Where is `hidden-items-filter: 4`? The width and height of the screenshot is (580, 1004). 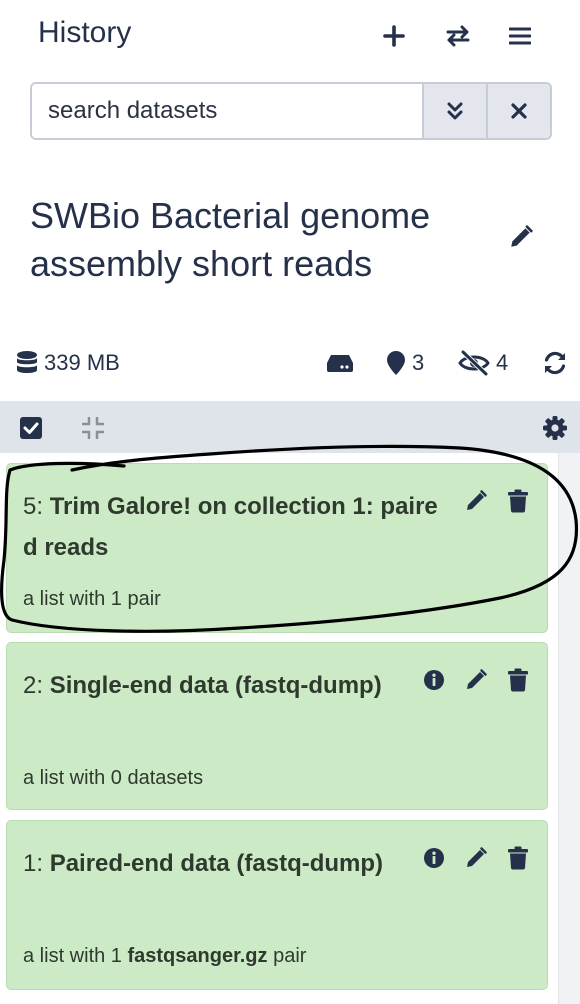 hidden-items-filter: 4 is located at coordinates (483, 363).